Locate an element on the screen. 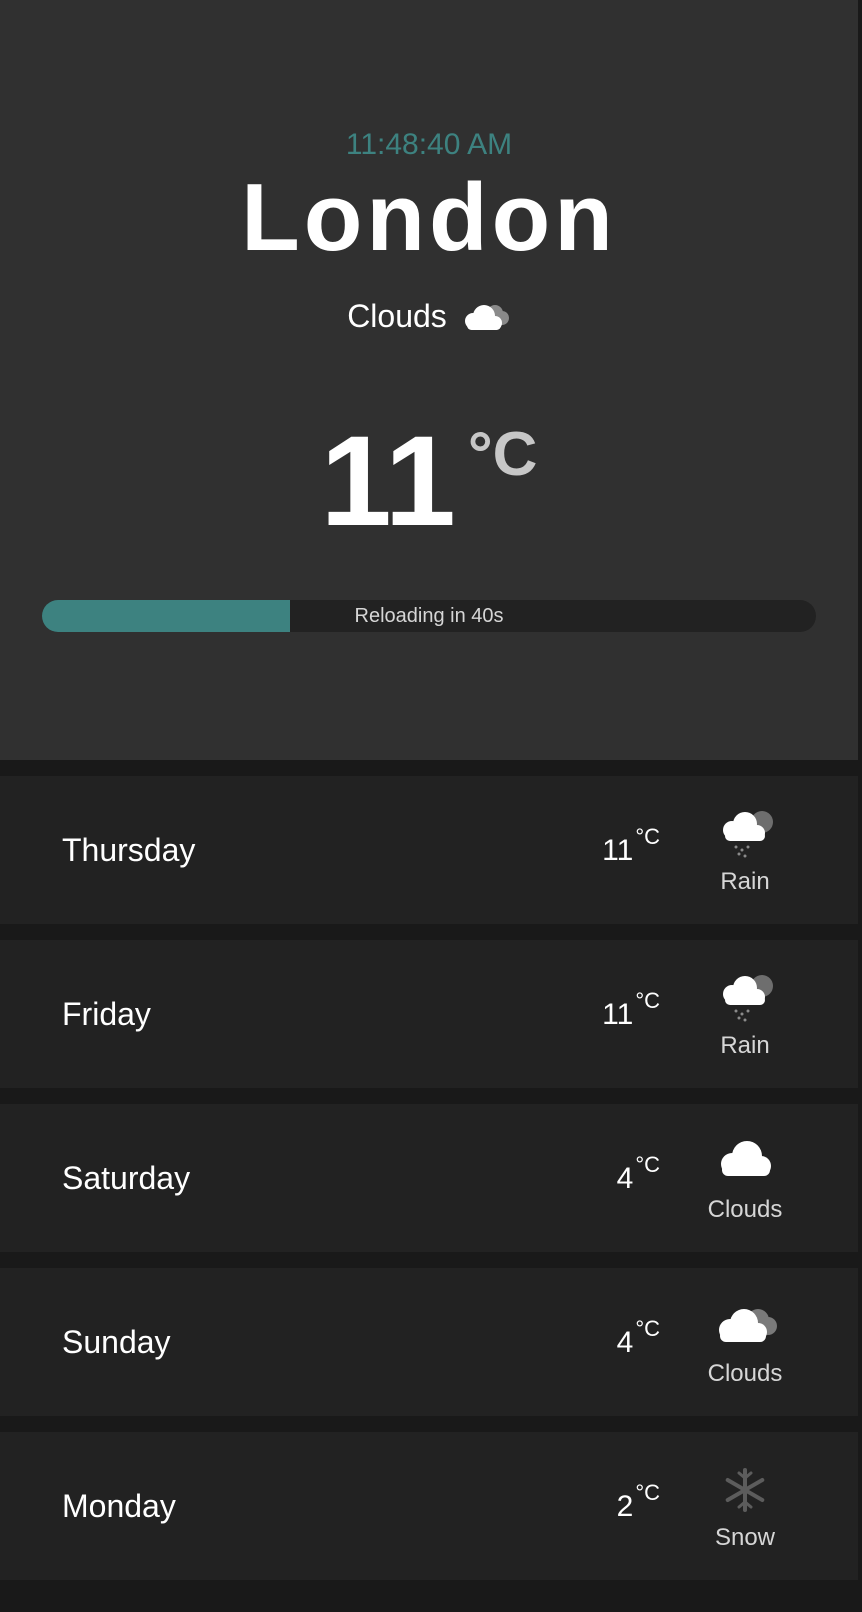  temperature-unit: °C is located at coordinates (502, 454).